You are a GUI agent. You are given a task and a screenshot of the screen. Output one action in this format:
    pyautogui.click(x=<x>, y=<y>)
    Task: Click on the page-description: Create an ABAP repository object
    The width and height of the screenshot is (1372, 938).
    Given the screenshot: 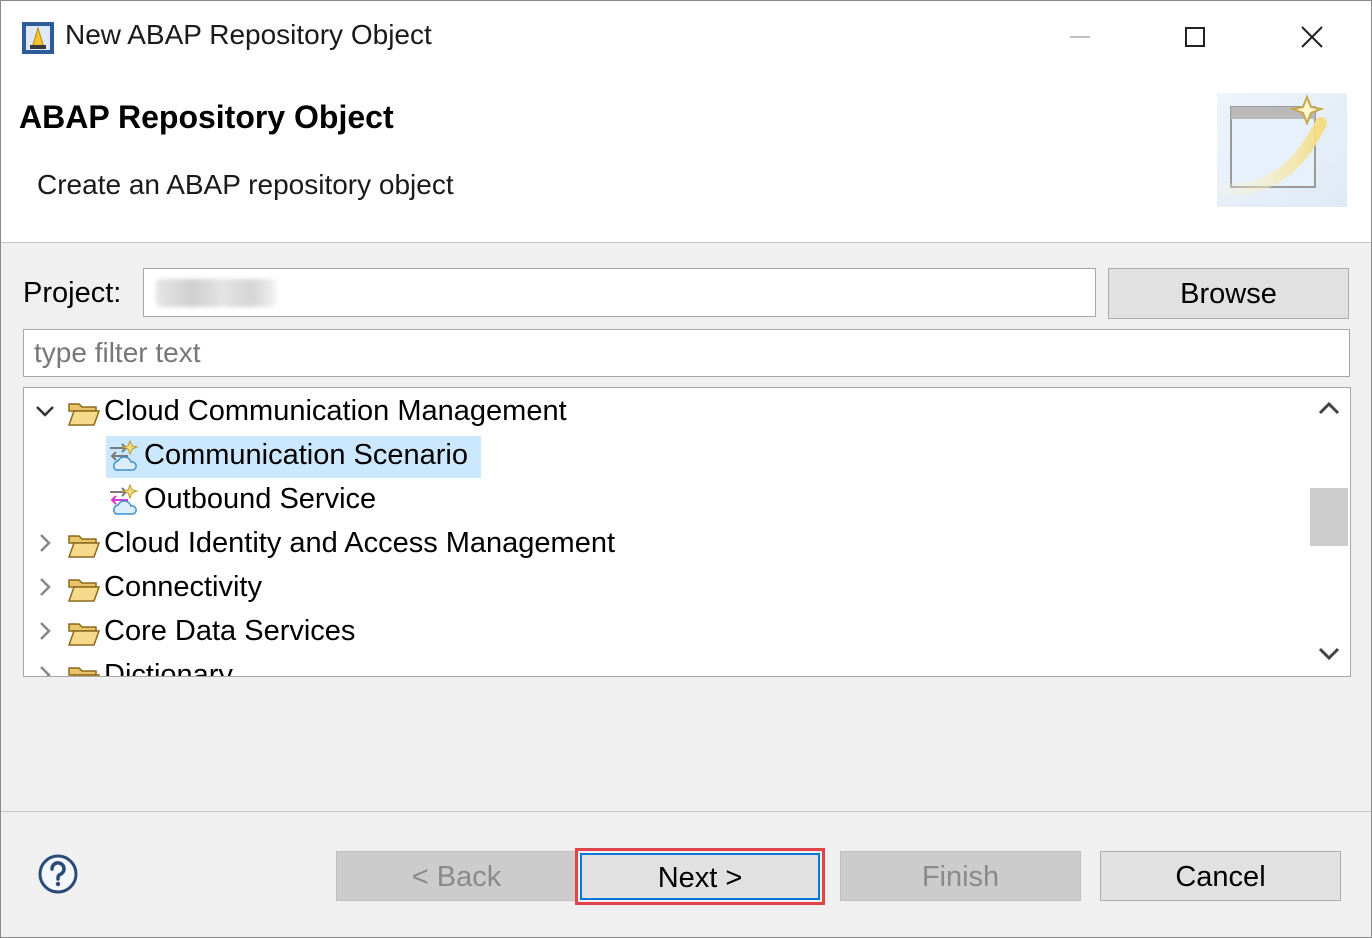 What is the action you would take?
    pyautogui.click(x=245, y=184)
    